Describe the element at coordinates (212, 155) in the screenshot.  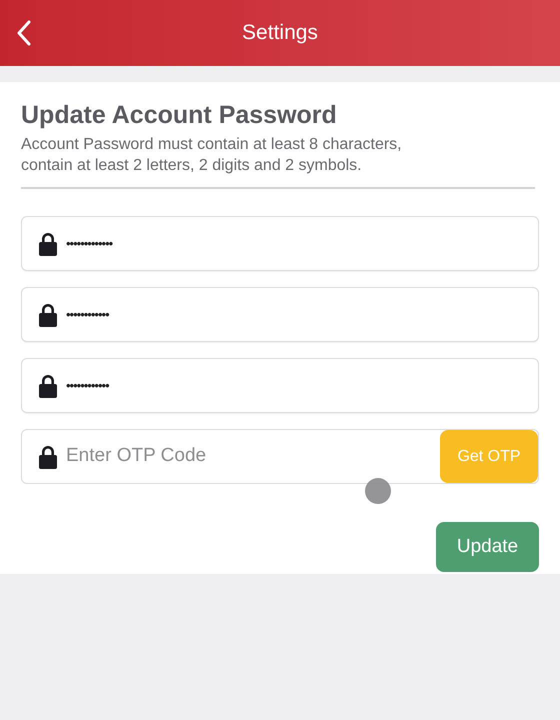
I see `section-description: Account Password must contain at least 8 characters, contain at least 2 letters, 2 digits and 2 symbols.` at that location.